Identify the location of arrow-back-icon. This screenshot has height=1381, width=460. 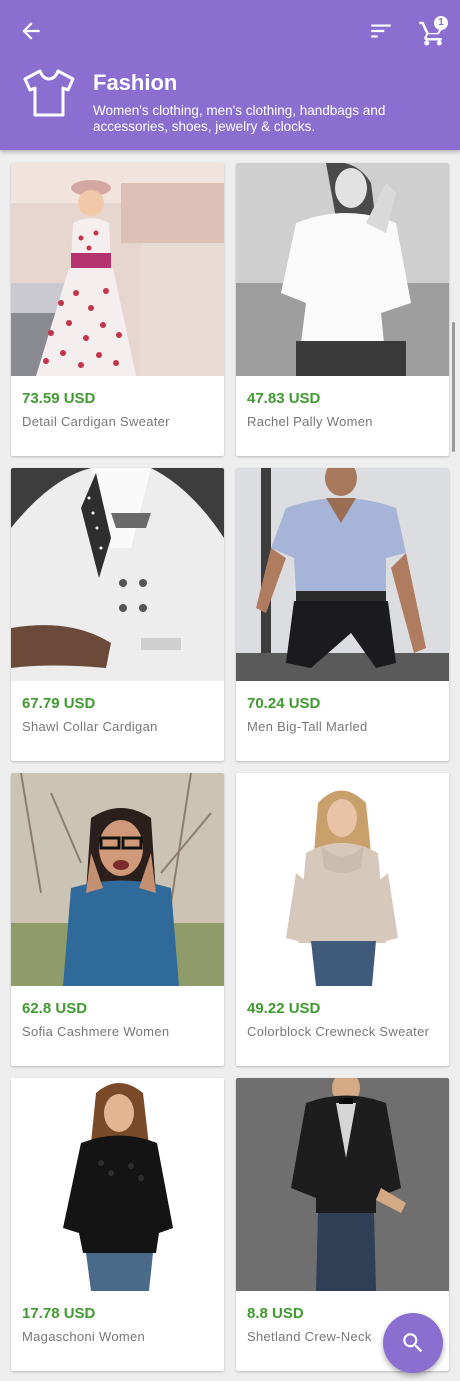
(31, 31).